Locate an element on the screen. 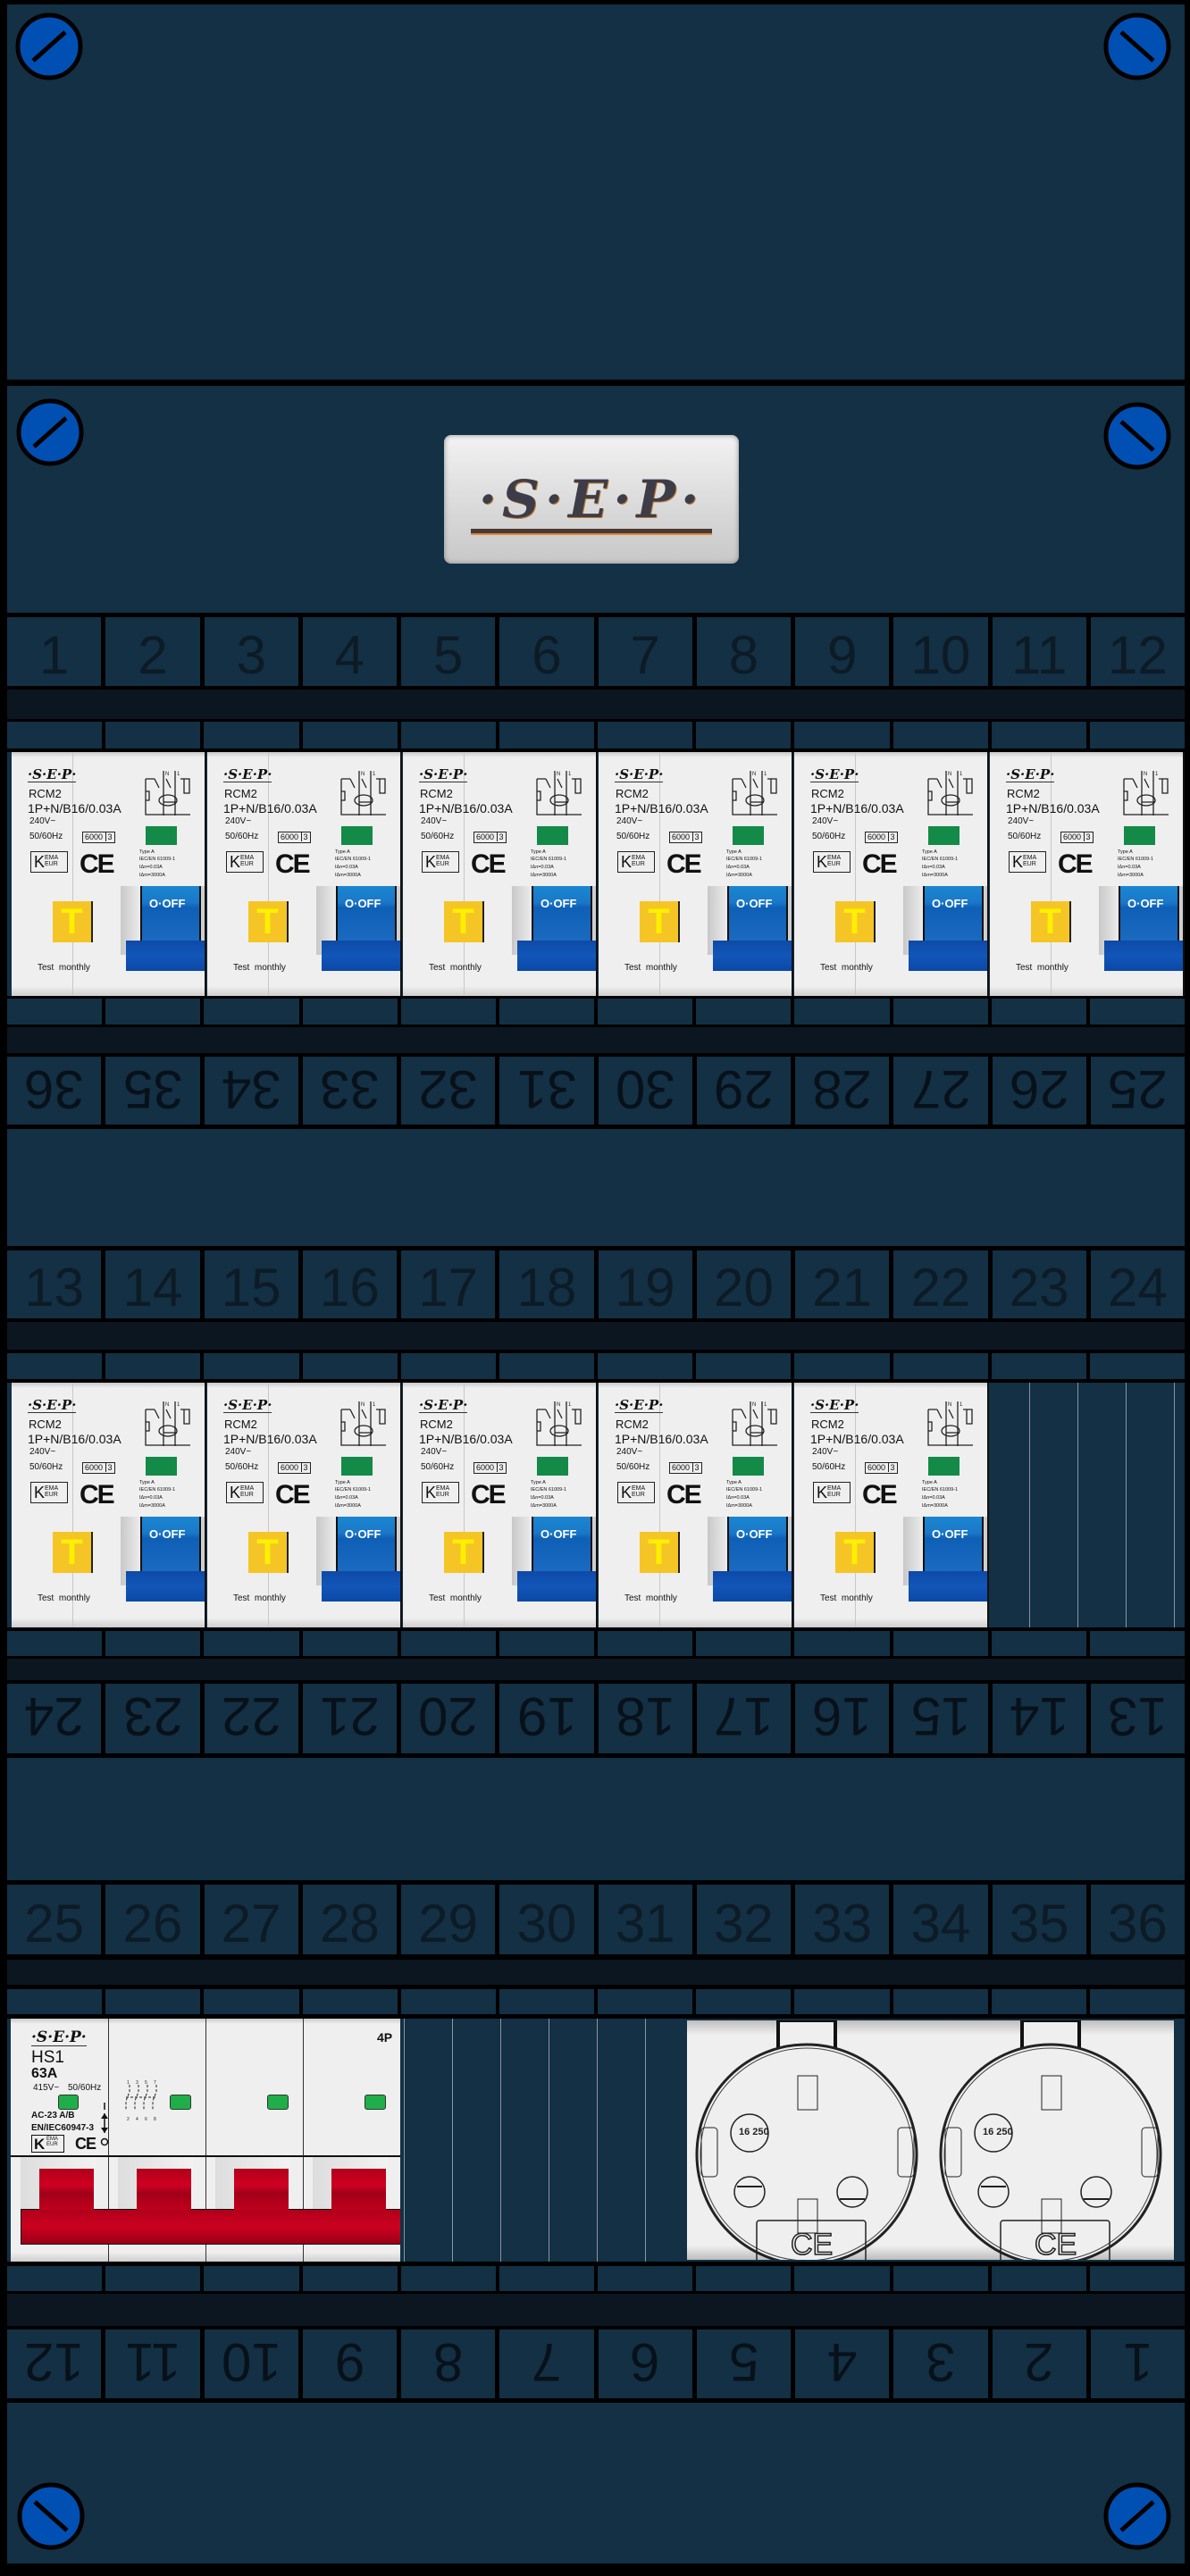 Image resolution: width=1190 pixels, height=2576 pixels. model-label: RCM2 is located at coordinates (632, 794).